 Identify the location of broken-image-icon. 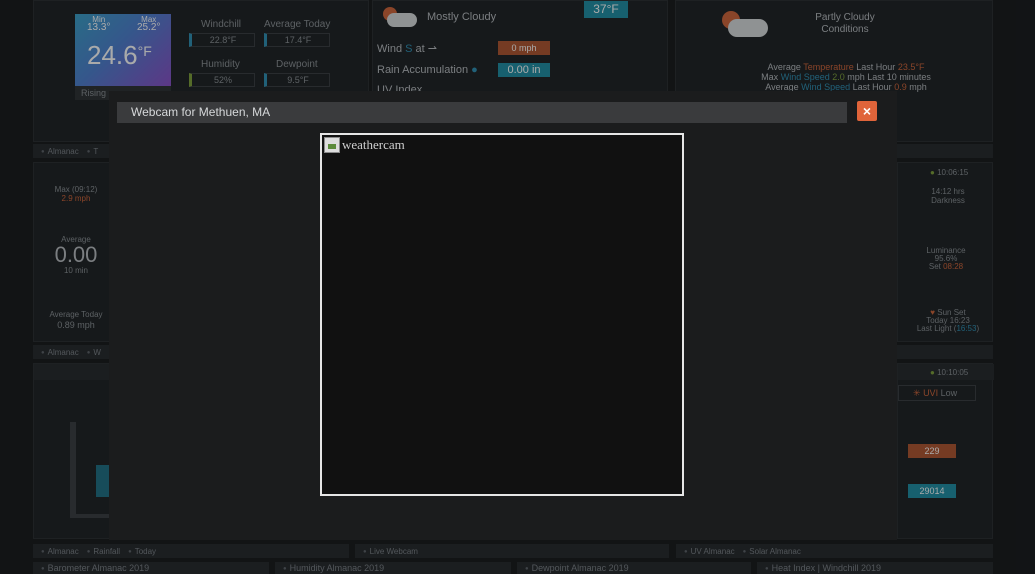
(332, 145).